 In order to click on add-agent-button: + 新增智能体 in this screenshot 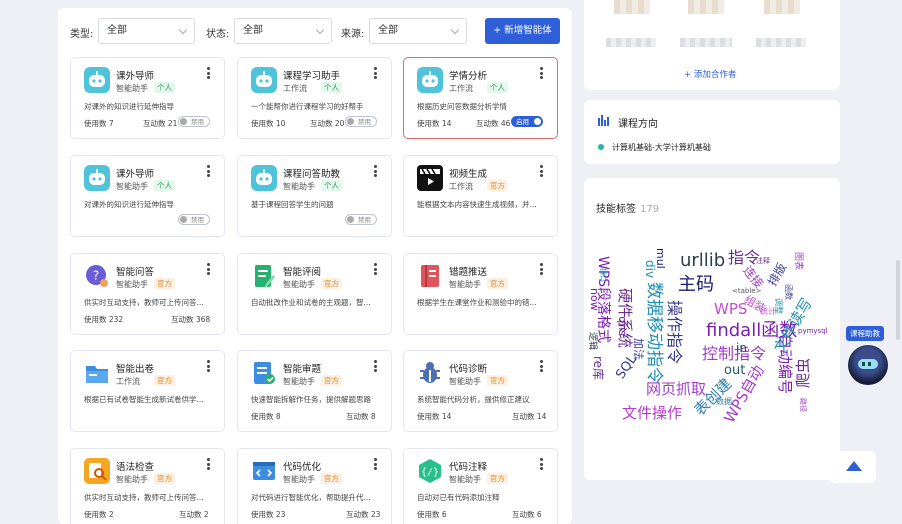, I will do `click(522, 31)`.